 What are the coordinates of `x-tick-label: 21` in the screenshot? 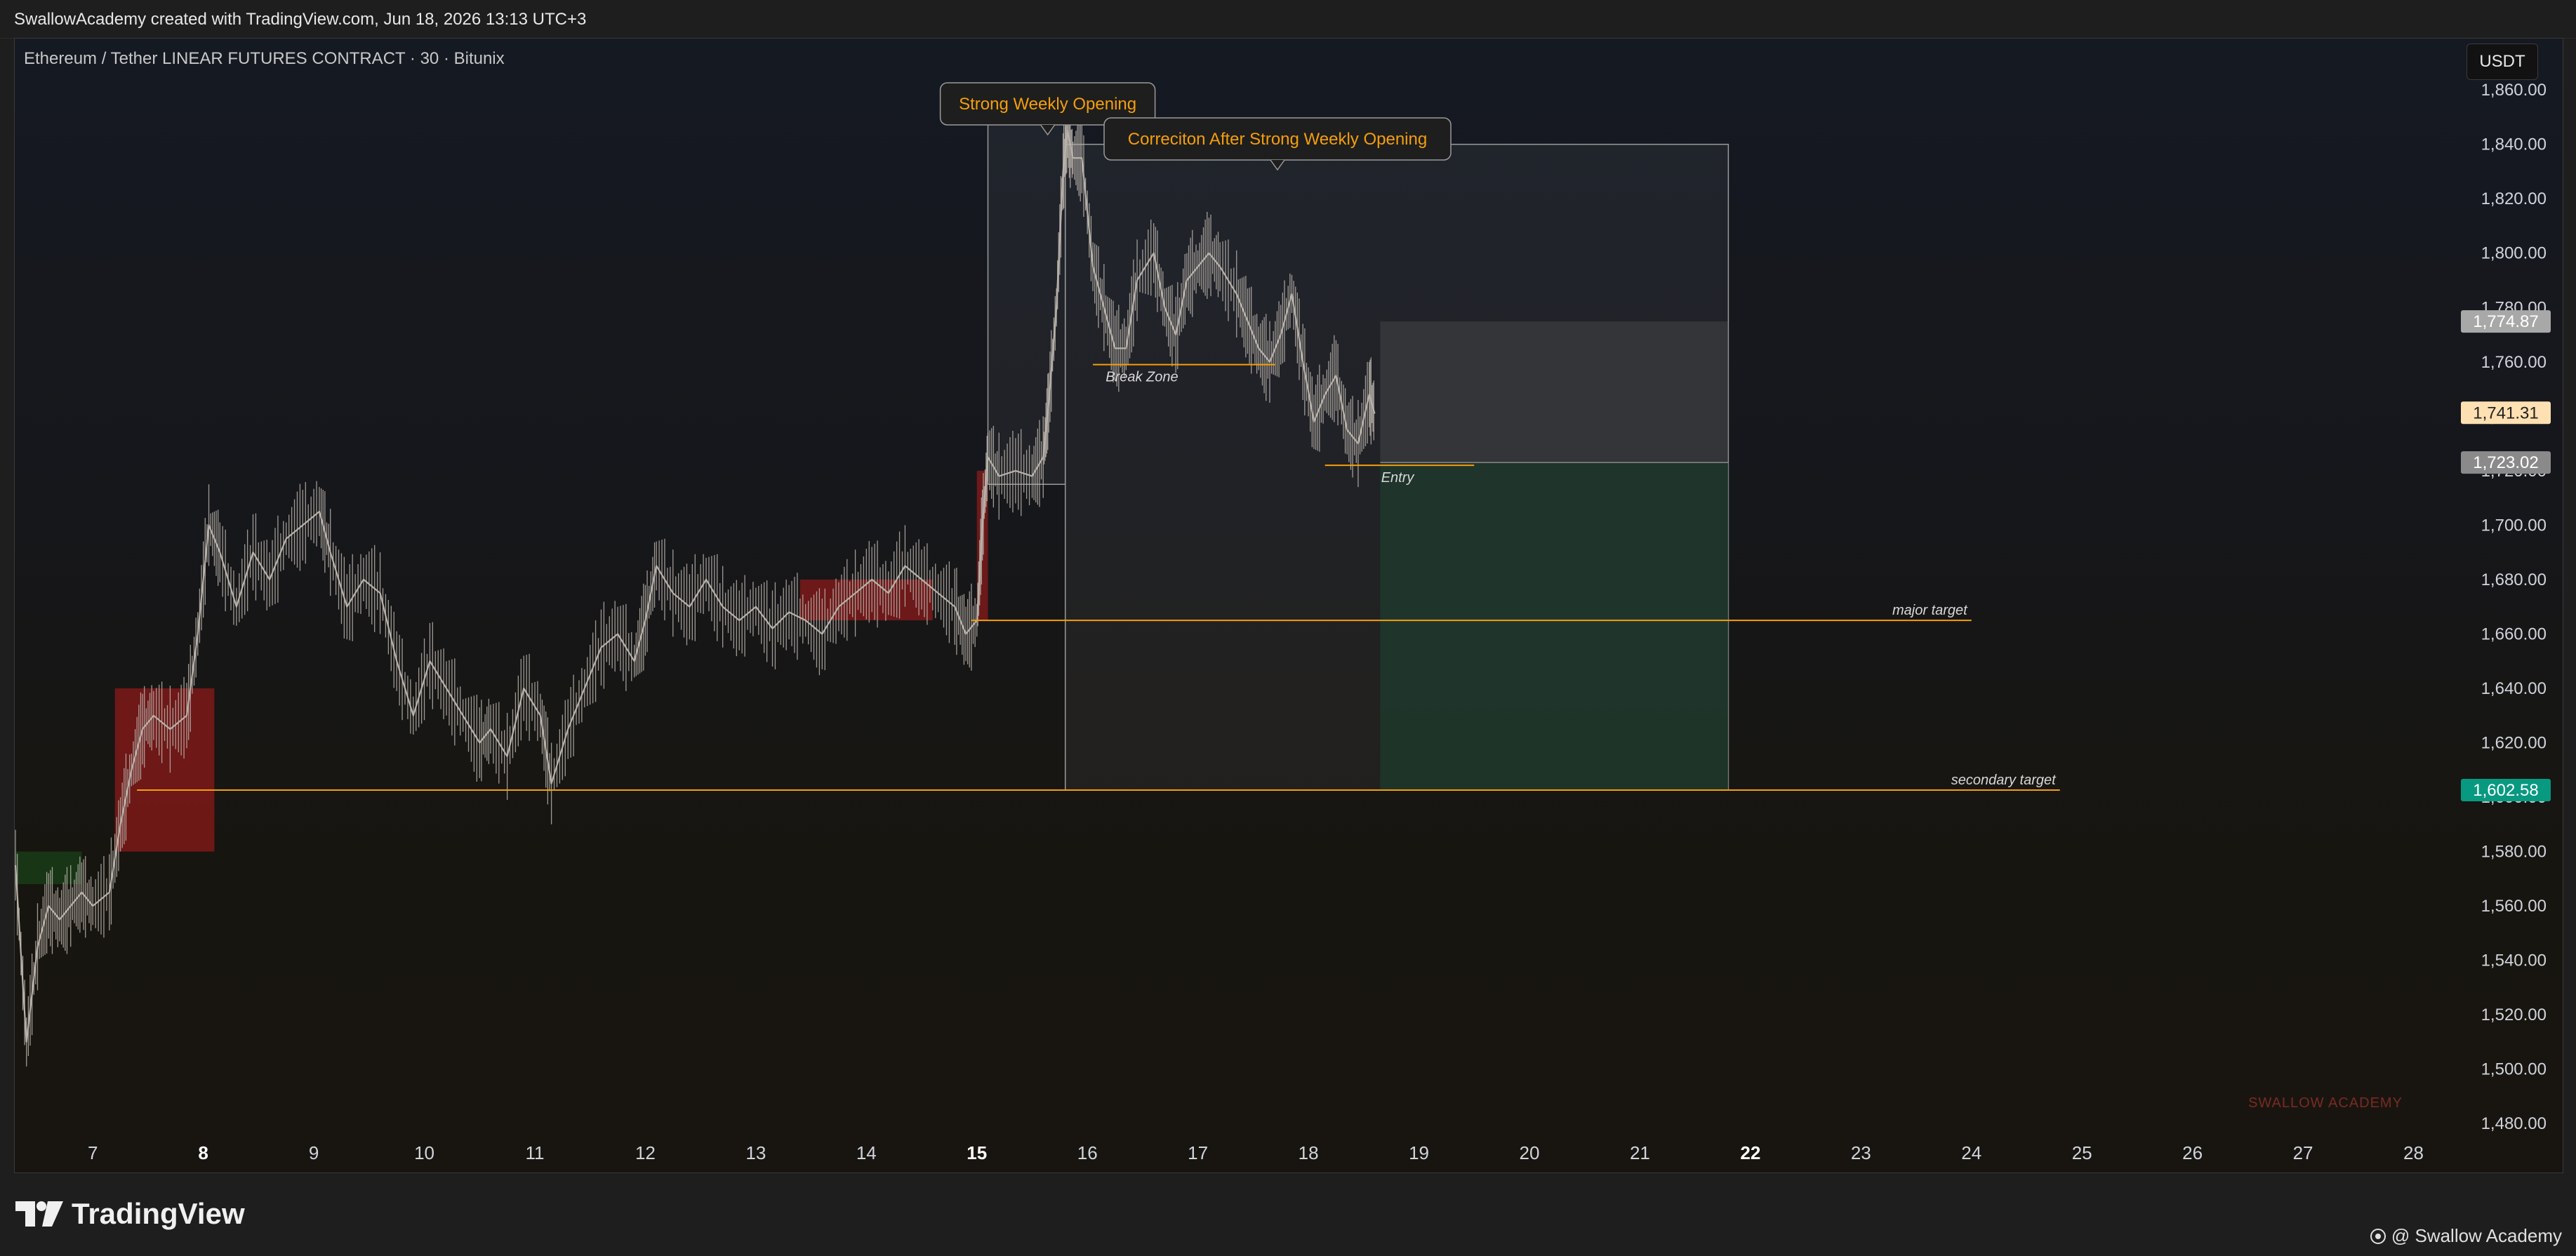 It's located at (1640, 1152).